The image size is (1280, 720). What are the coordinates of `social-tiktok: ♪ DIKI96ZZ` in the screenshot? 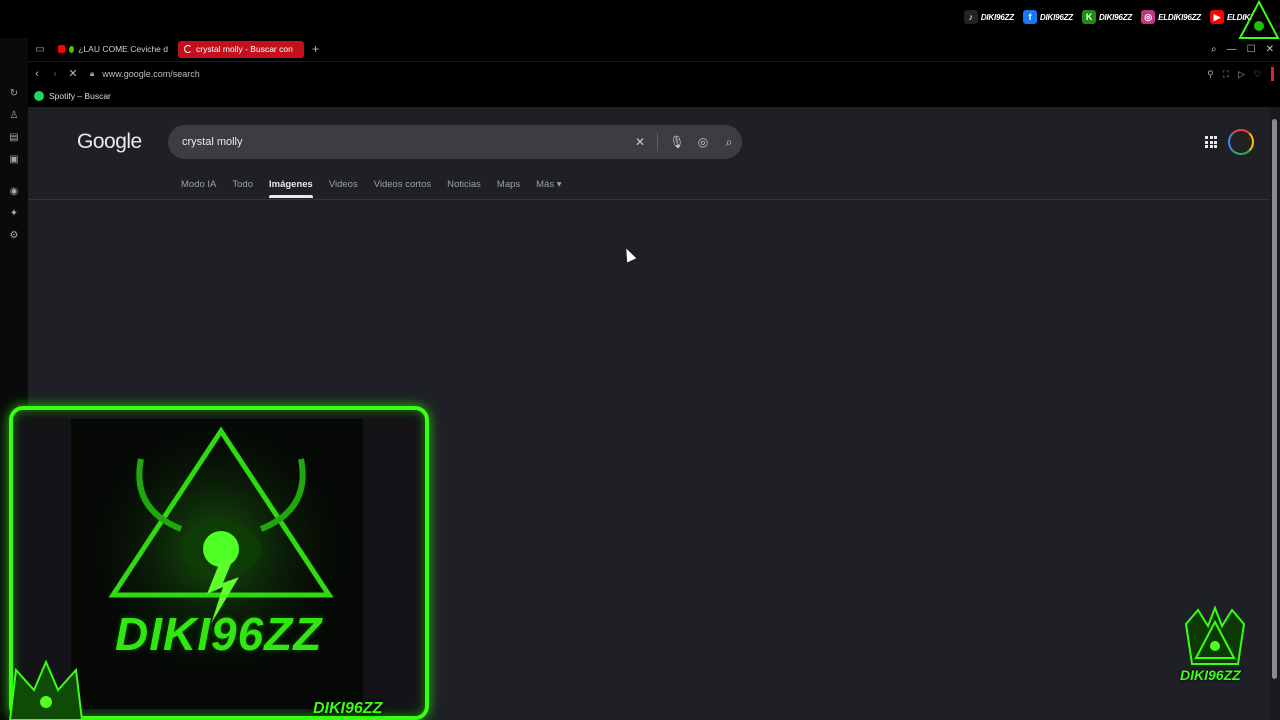 It's located at (988, 17).